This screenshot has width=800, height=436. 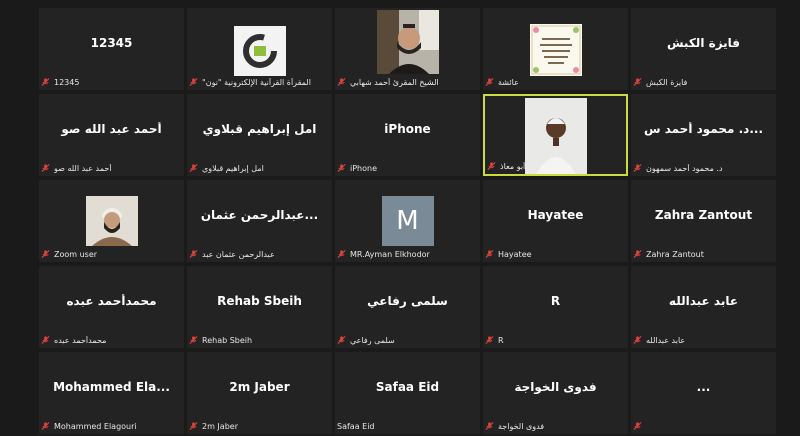 What do you see at coordinates (111, 129) in the screenshot?
I see `participant-display-name: أحمد عبد الله صو` at bounding box center [111, 129].